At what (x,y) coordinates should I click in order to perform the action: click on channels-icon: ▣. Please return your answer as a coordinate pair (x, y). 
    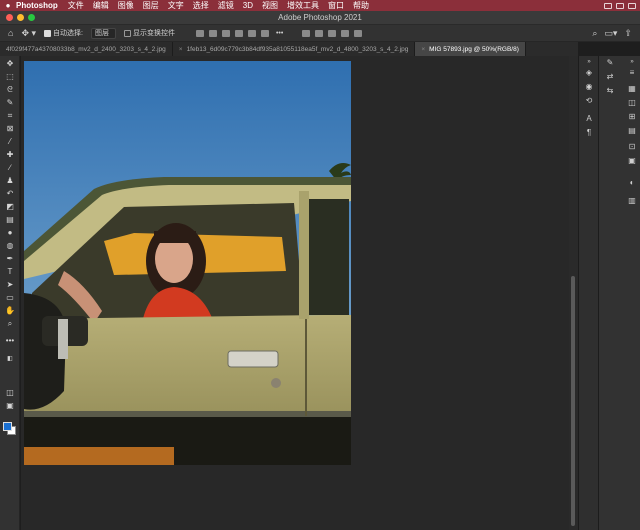
    Looking at the image, I should click on (632, 160).